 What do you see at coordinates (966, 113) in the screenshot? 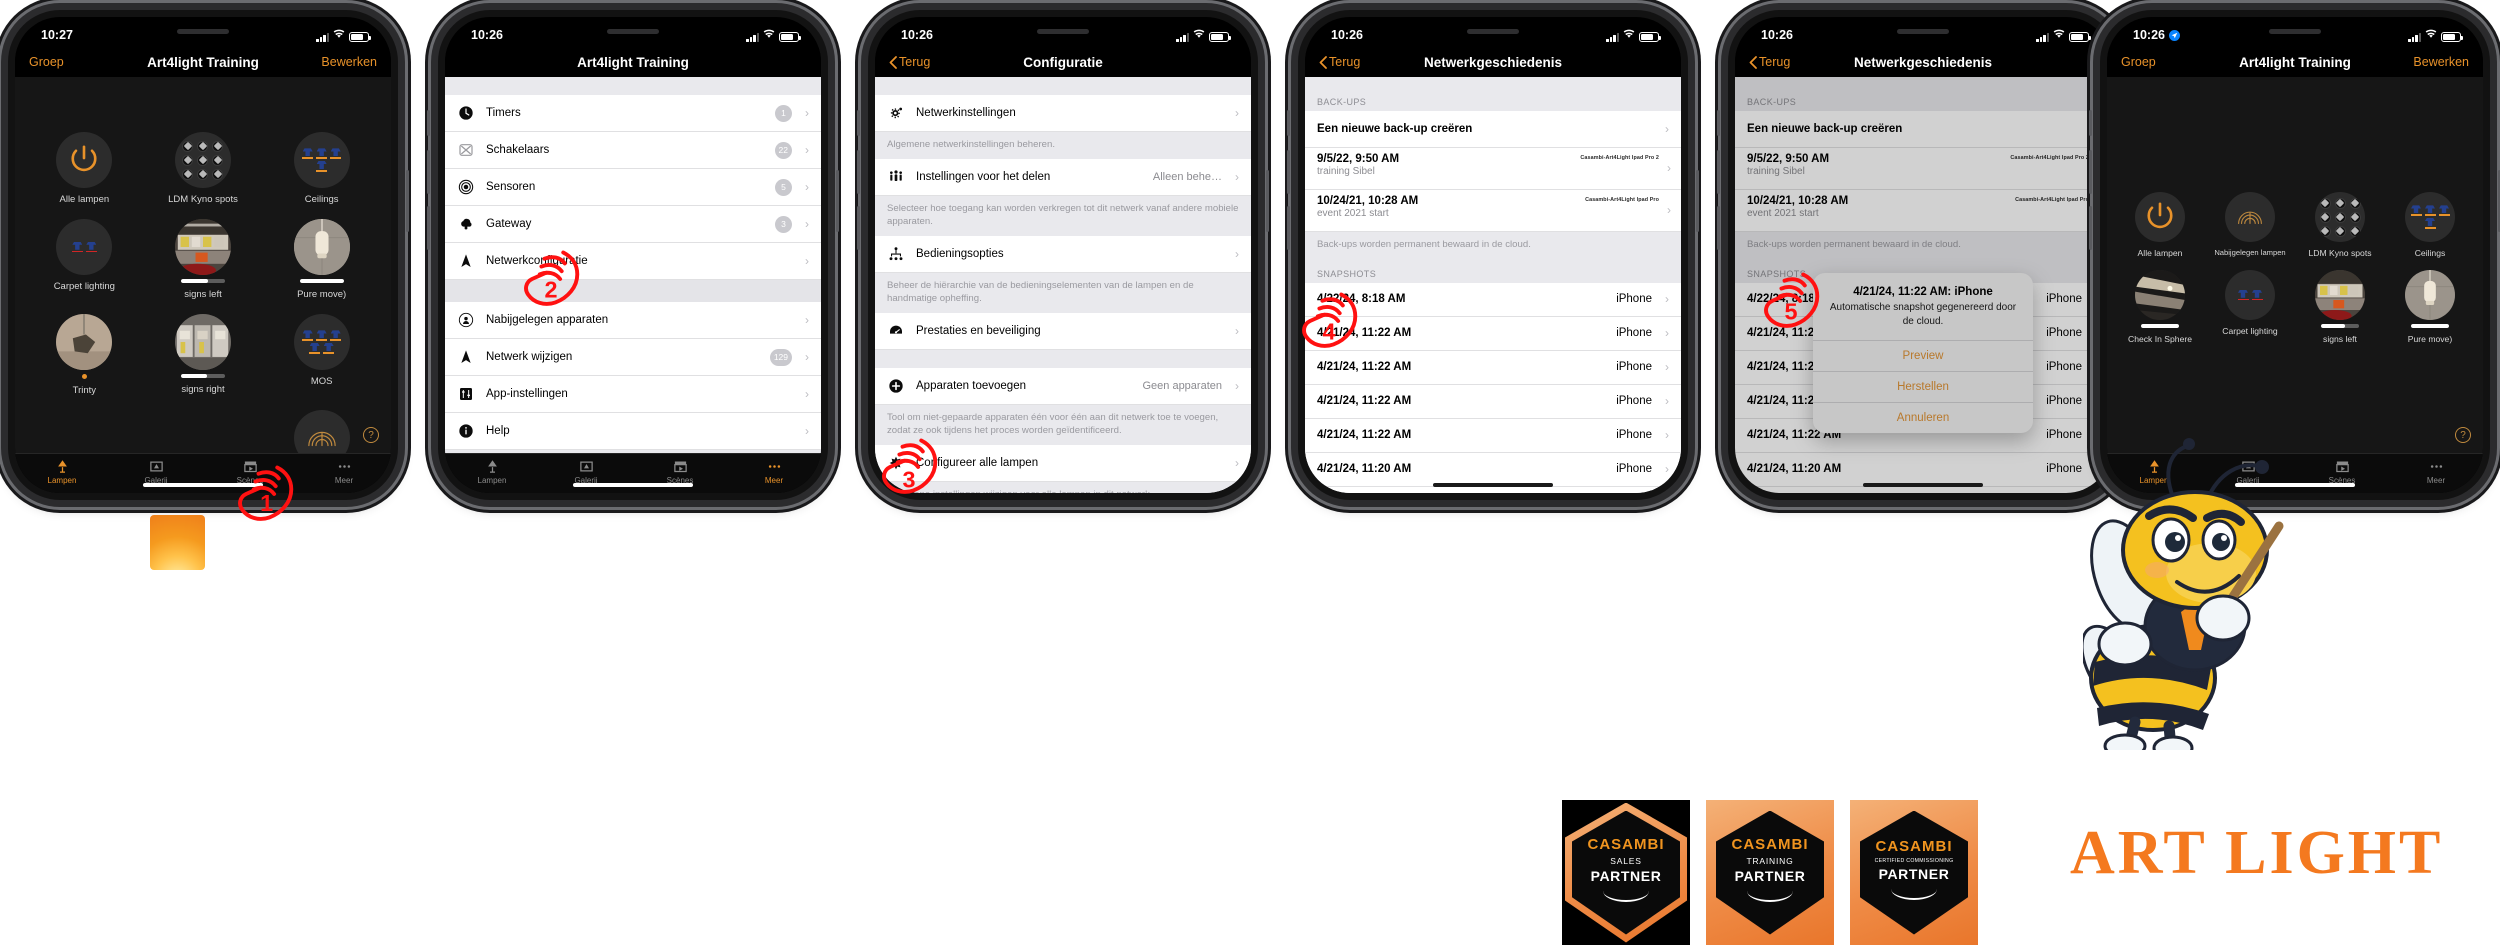
I see `config-label: Netwerkinstellingen` at bounding box center [966, 113].